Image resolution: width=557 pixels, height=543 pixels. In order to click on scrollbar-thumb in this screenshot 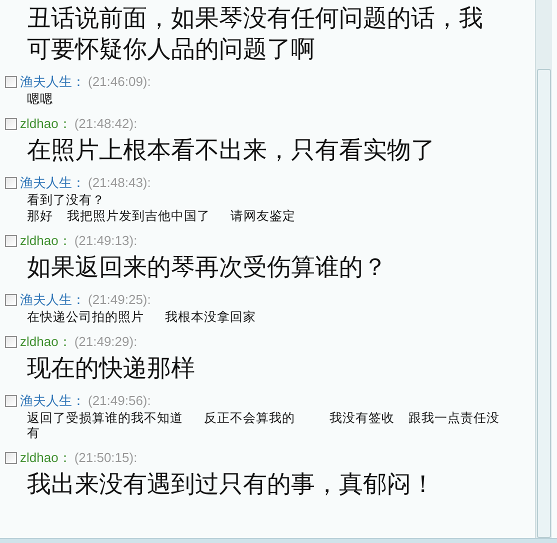, I will do `click(544, 303)`.